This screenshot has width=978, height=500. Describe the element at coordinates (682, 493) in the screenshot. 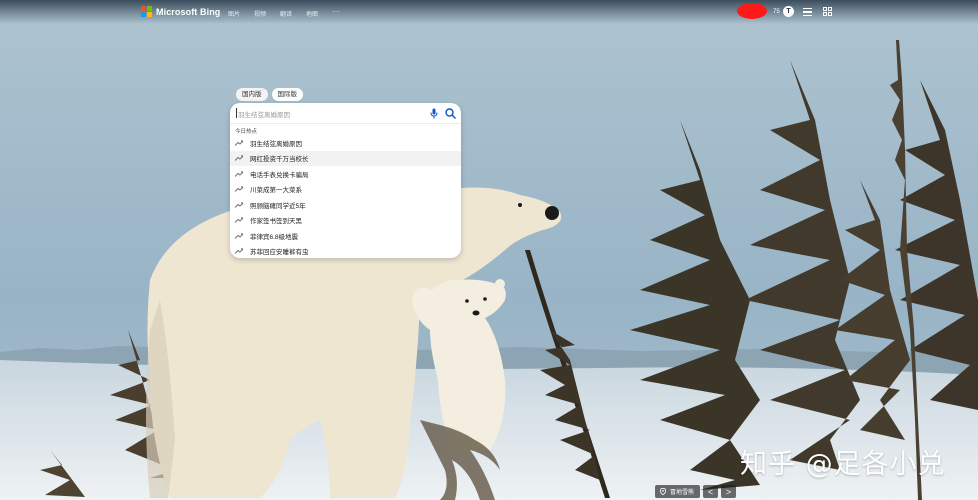

I see `image-info-label: 冒地雪熊` at that location.